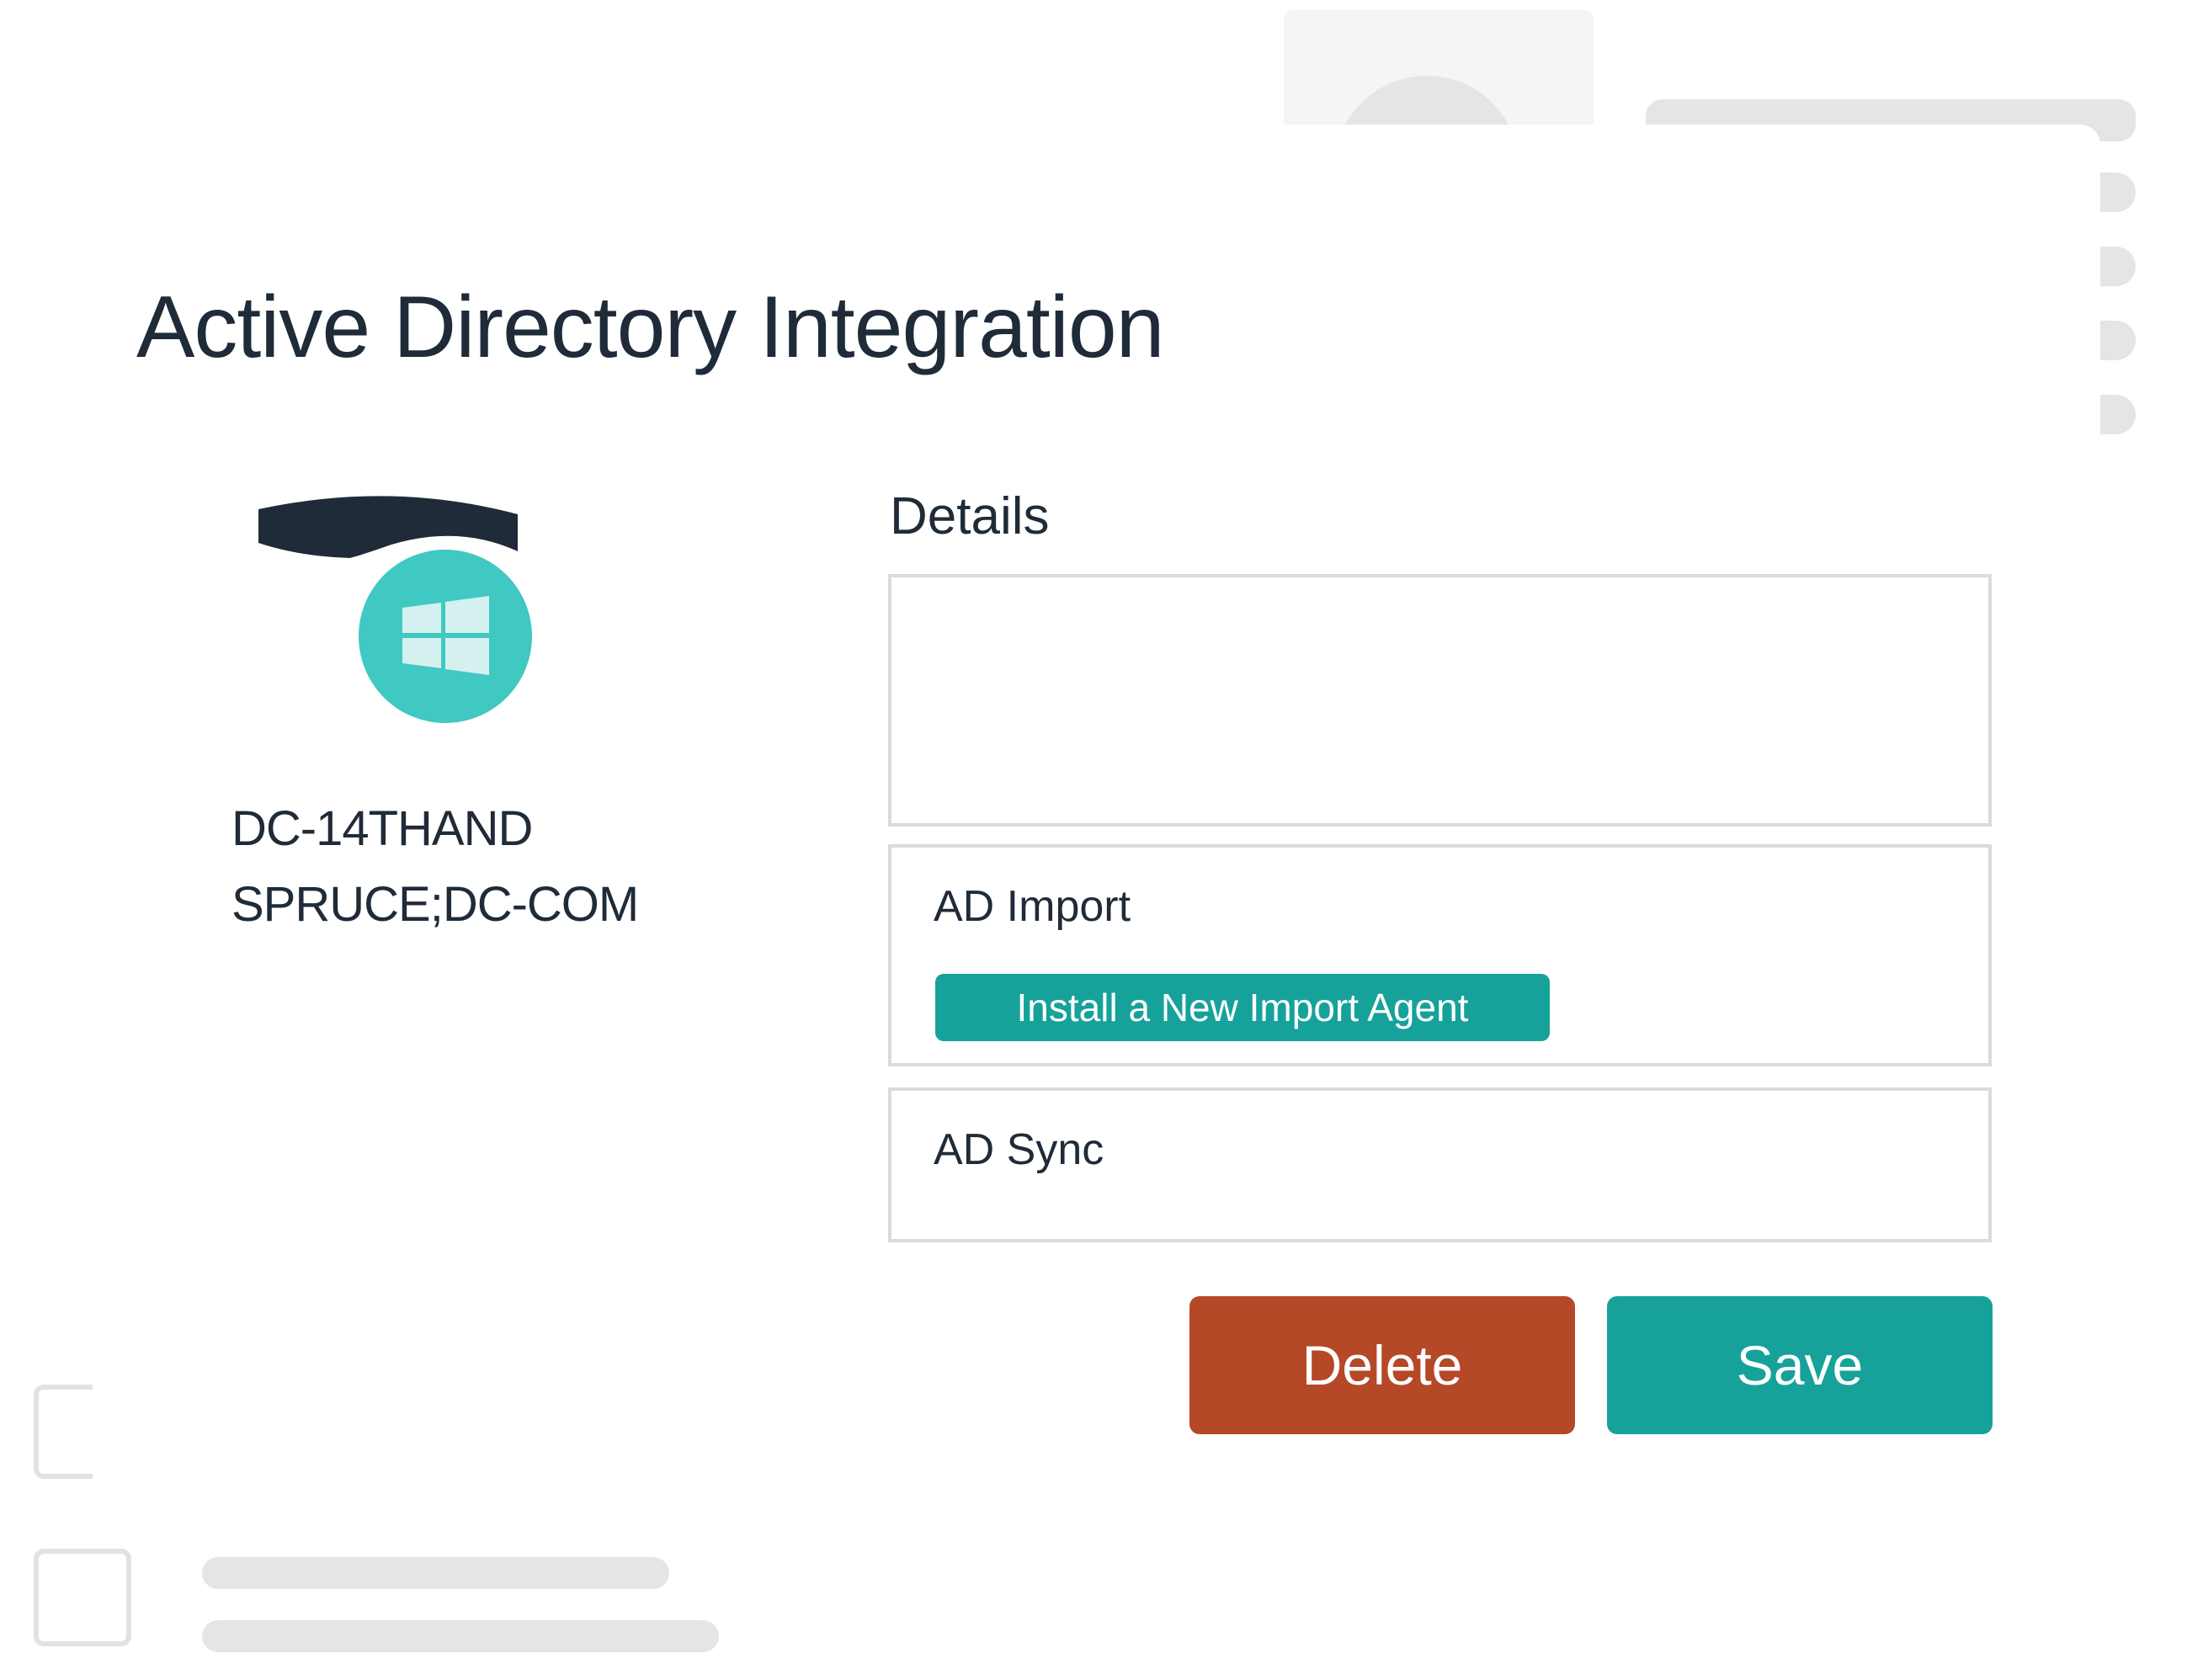 This screenshot has height=1680, width=2203. Describe the element at coordinates (1440, 700) in the screenshot. I see `details-panel` at that location.